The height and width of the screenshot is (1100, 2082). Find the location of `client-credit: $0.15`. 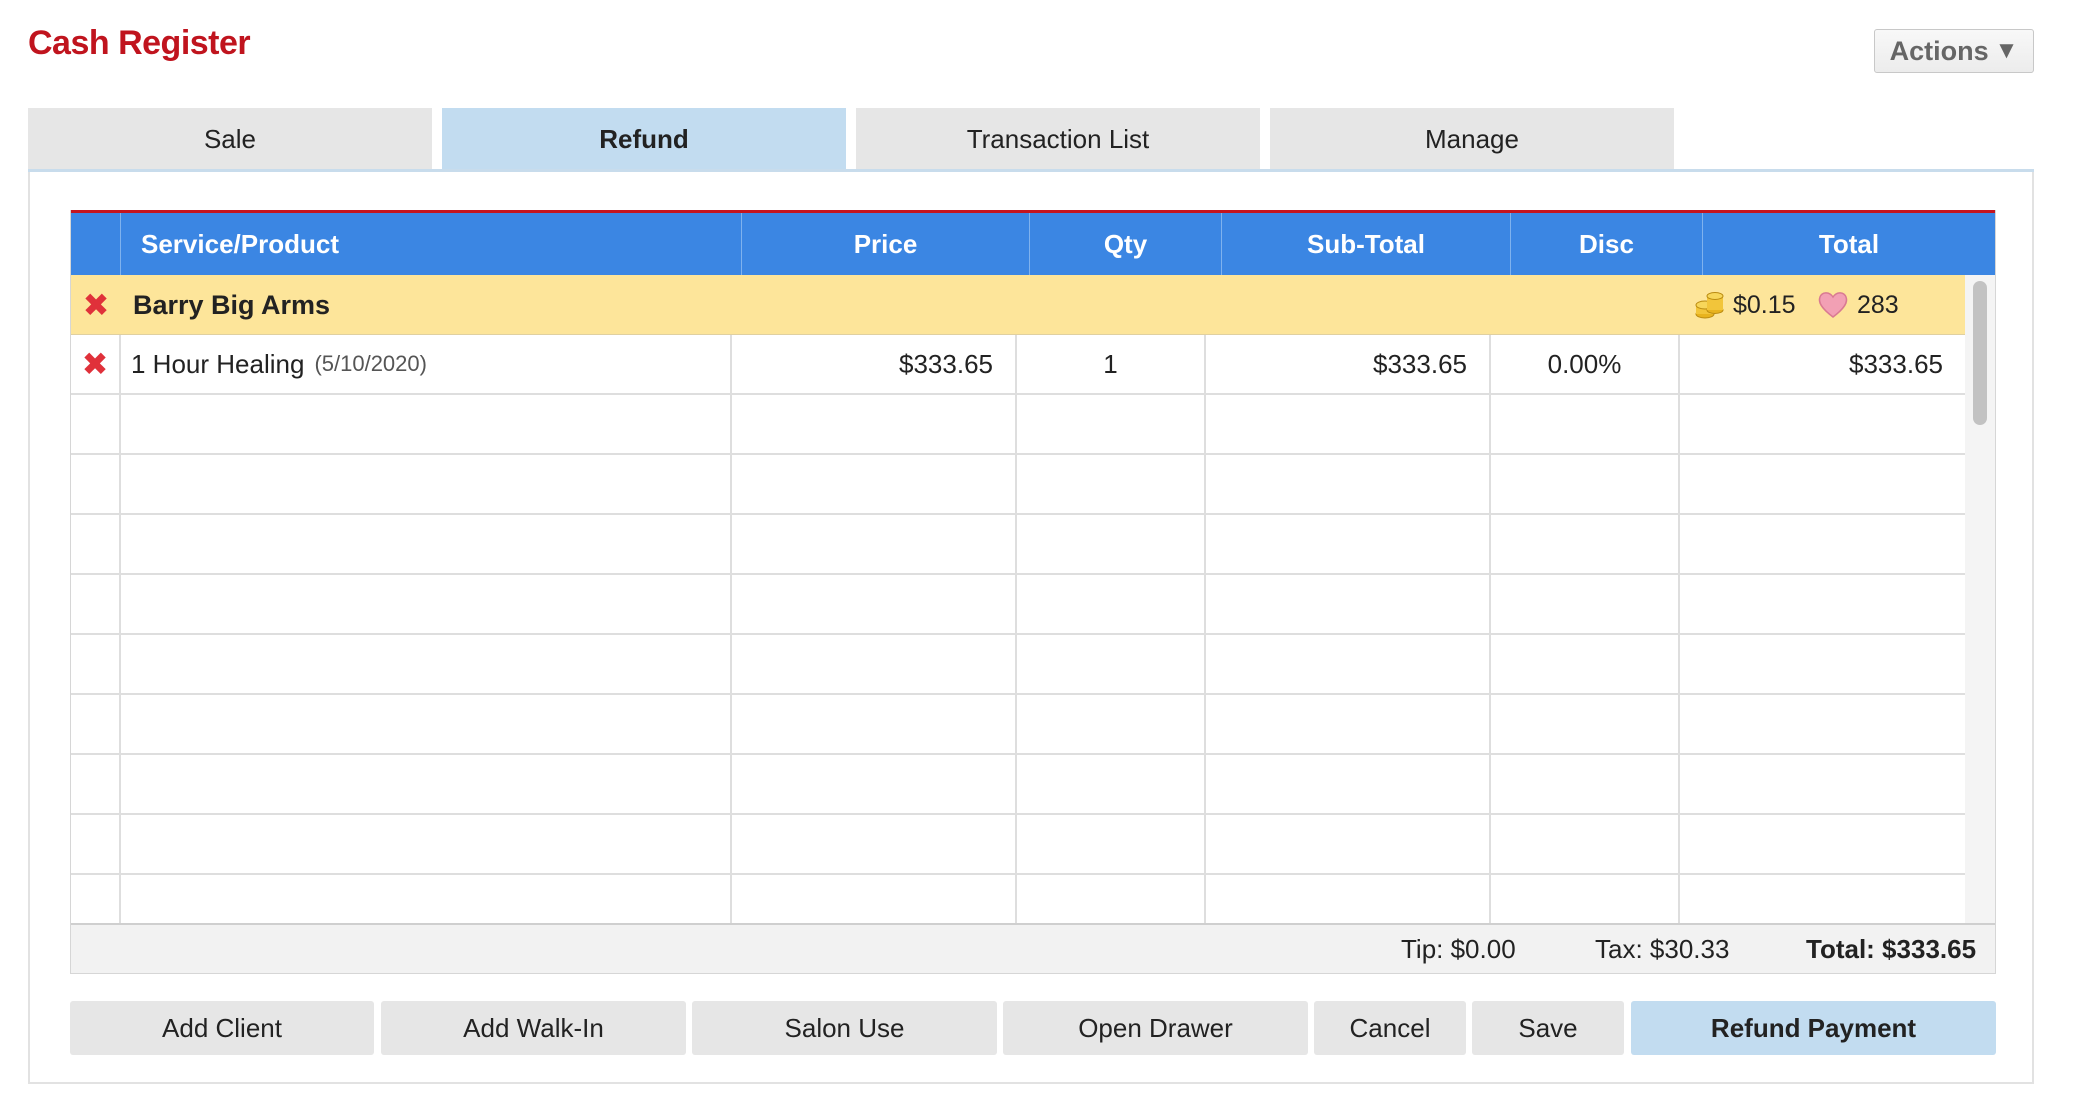

client-credit: $0.15 is located at coordinates (1745, 305).